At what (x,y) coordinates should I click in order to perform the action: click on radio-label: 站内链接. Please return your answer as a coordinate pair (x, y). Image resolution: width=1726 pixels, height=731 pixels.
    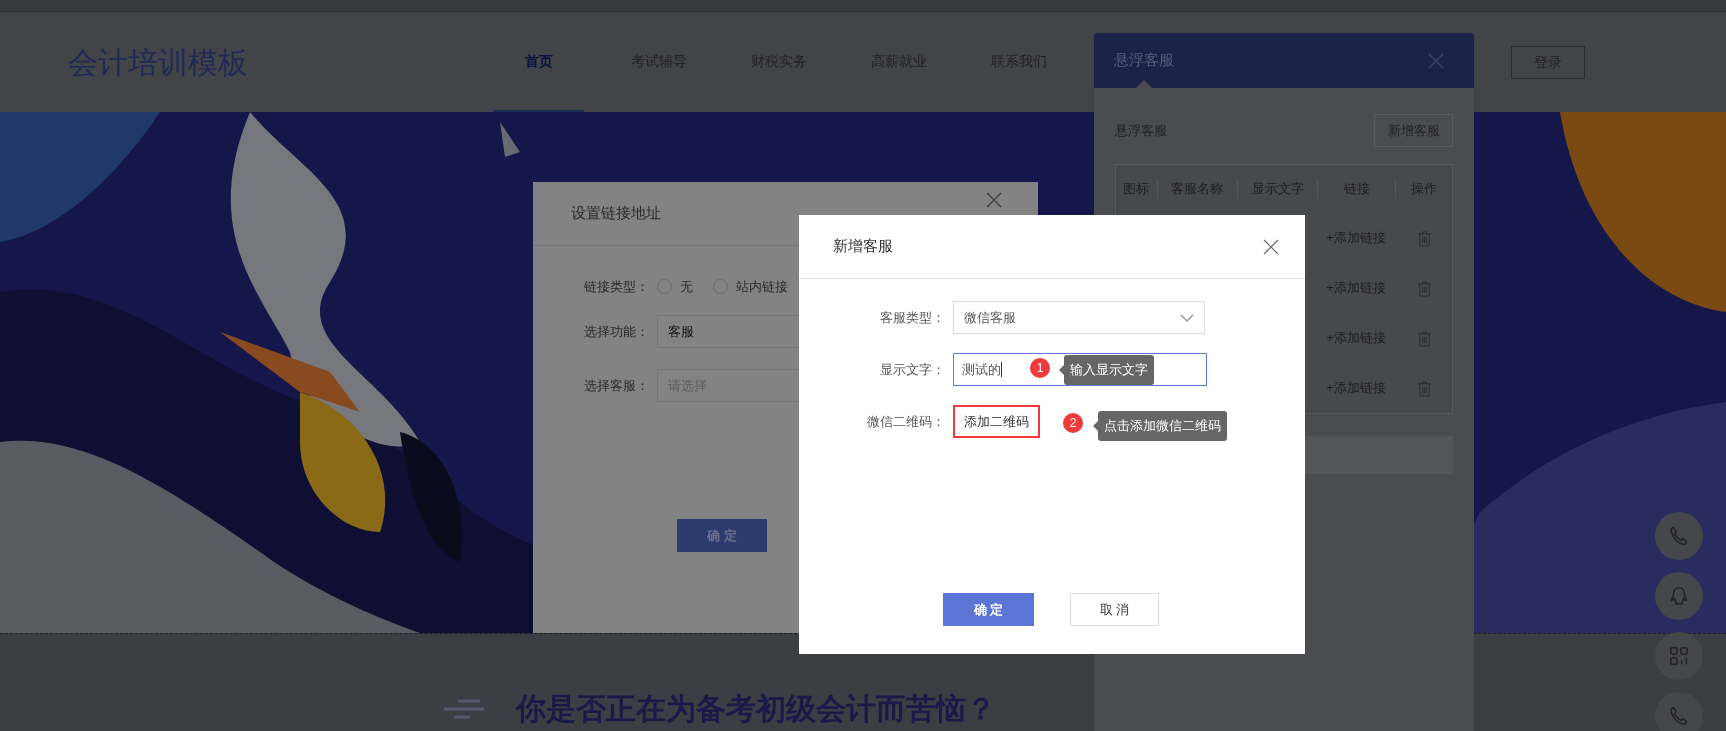
    Looking at the image, I should click on (762, 286).